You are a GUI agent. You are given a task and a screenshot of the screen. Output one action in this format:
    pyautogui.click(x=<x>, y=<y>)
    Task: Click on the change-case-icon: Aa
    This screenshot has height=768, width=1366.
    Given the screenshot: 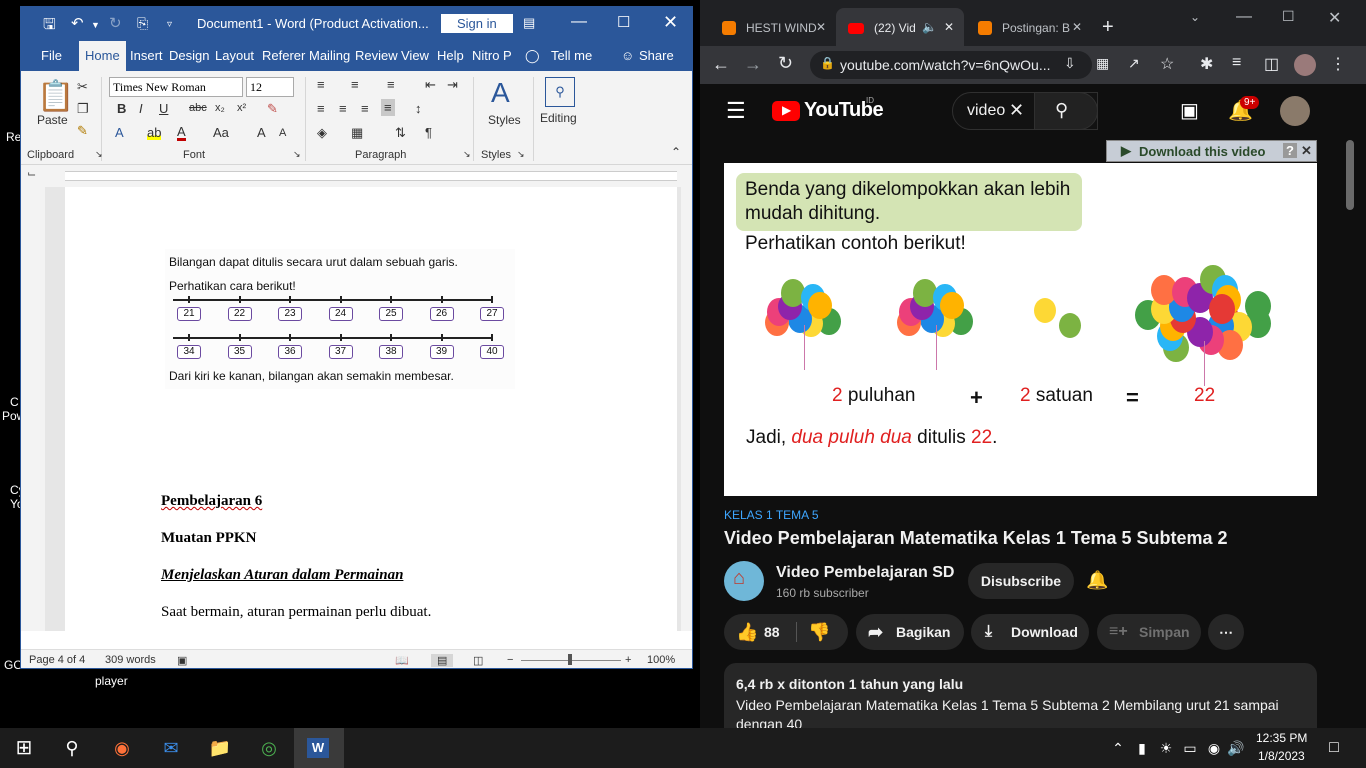 What is the action you would take?
    pyautogui.click(x=221, y=132)
    